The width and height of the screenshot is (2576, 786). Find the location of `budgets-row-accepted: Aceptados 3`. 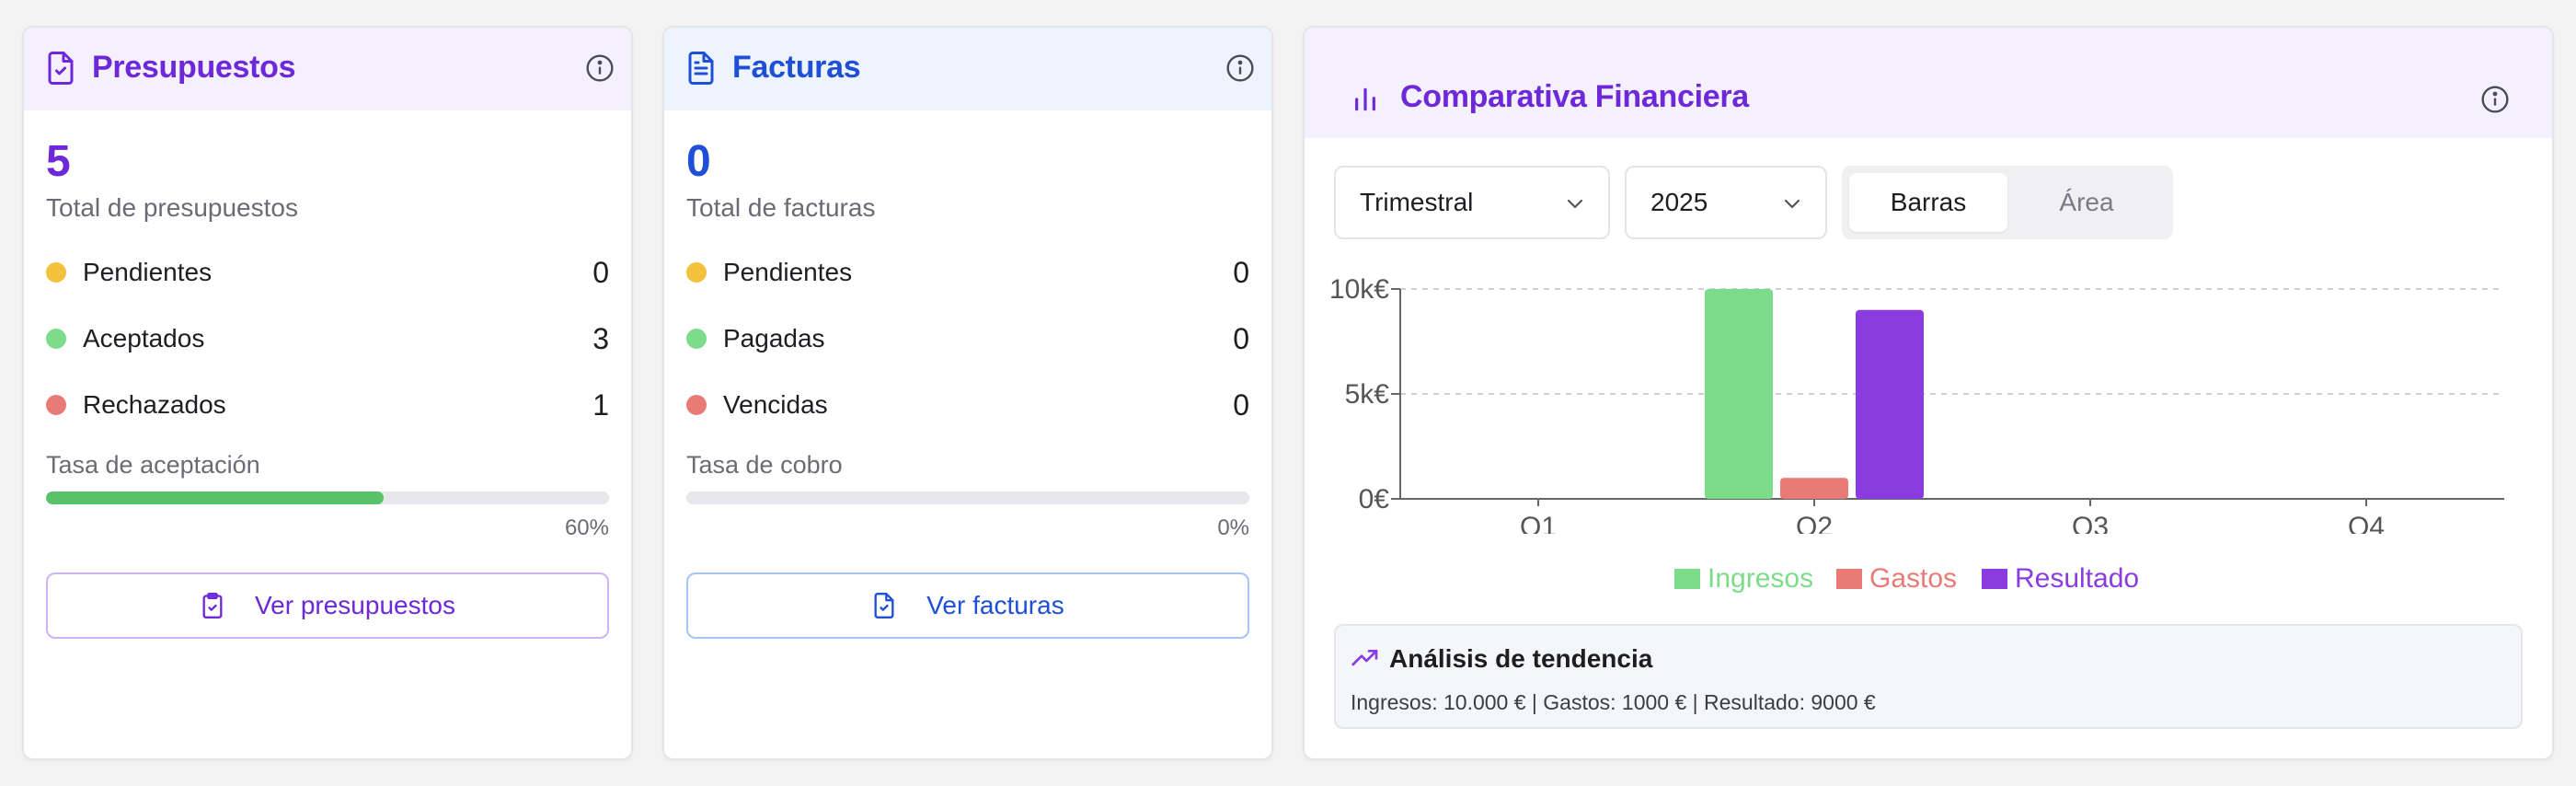

budgets-row-accepted: Aceptados 3 is located at coordinates (327, 338).